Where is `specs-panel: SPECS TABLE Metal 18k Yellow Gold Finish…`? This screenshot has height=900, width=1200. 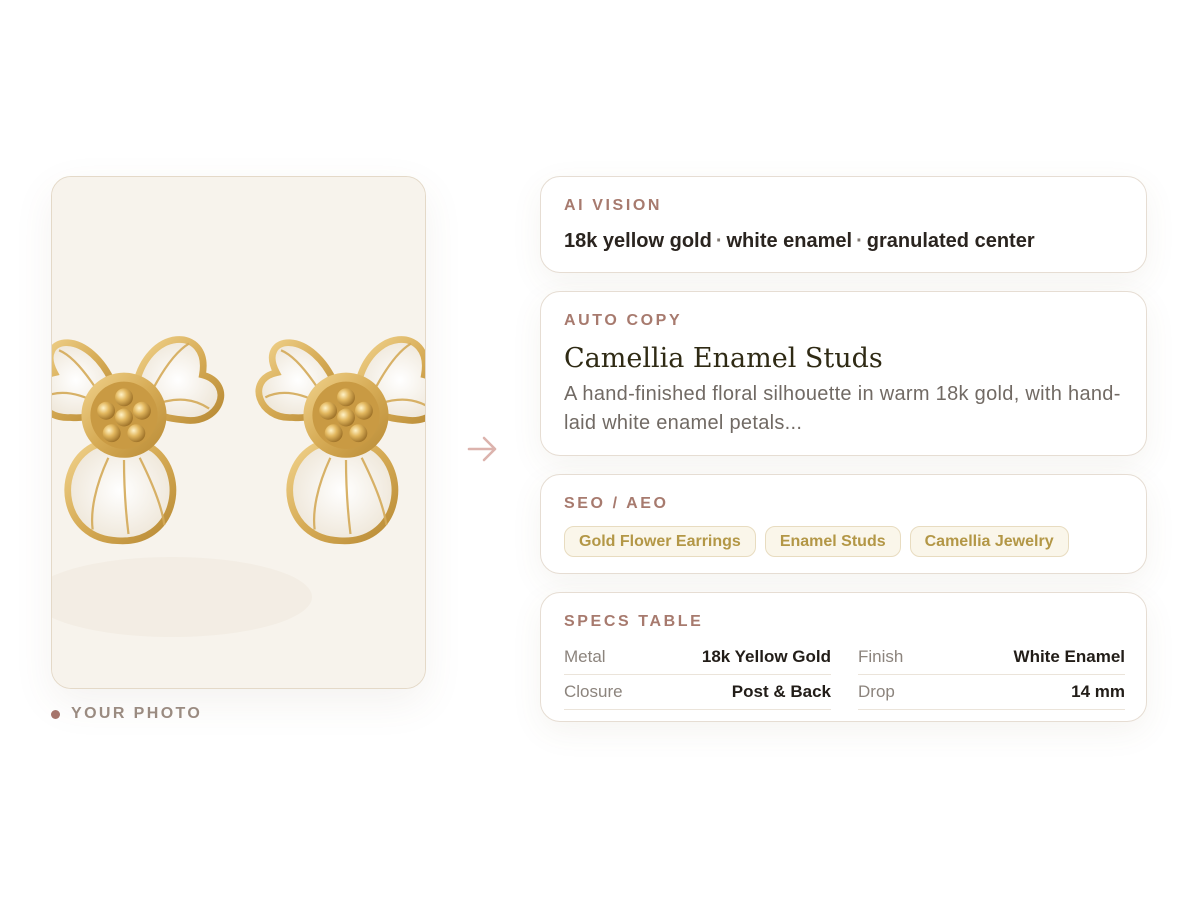 specs-panel: SPECS TABLE Metal 18k Yellow Gold Finish… is located at coordinates (843, 657).